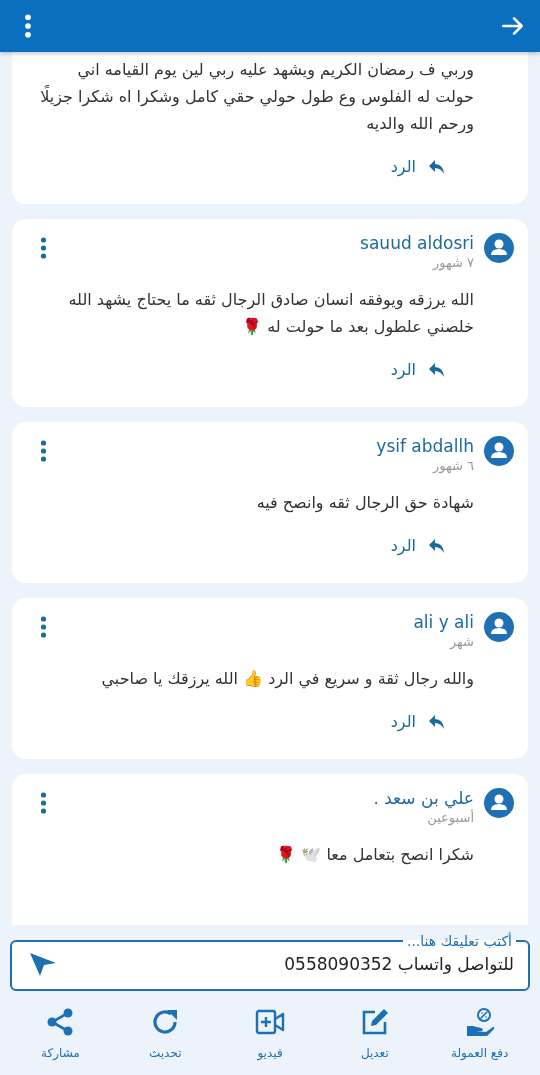 Image resolution: width=540 pixels, height=1075 pixels. What do you see at coordinates (374, 855) in the screenshot?
I see `comment-text: شكرا انصح بتعامل معا 🕊 🌹` at bounding box center [374, 855].